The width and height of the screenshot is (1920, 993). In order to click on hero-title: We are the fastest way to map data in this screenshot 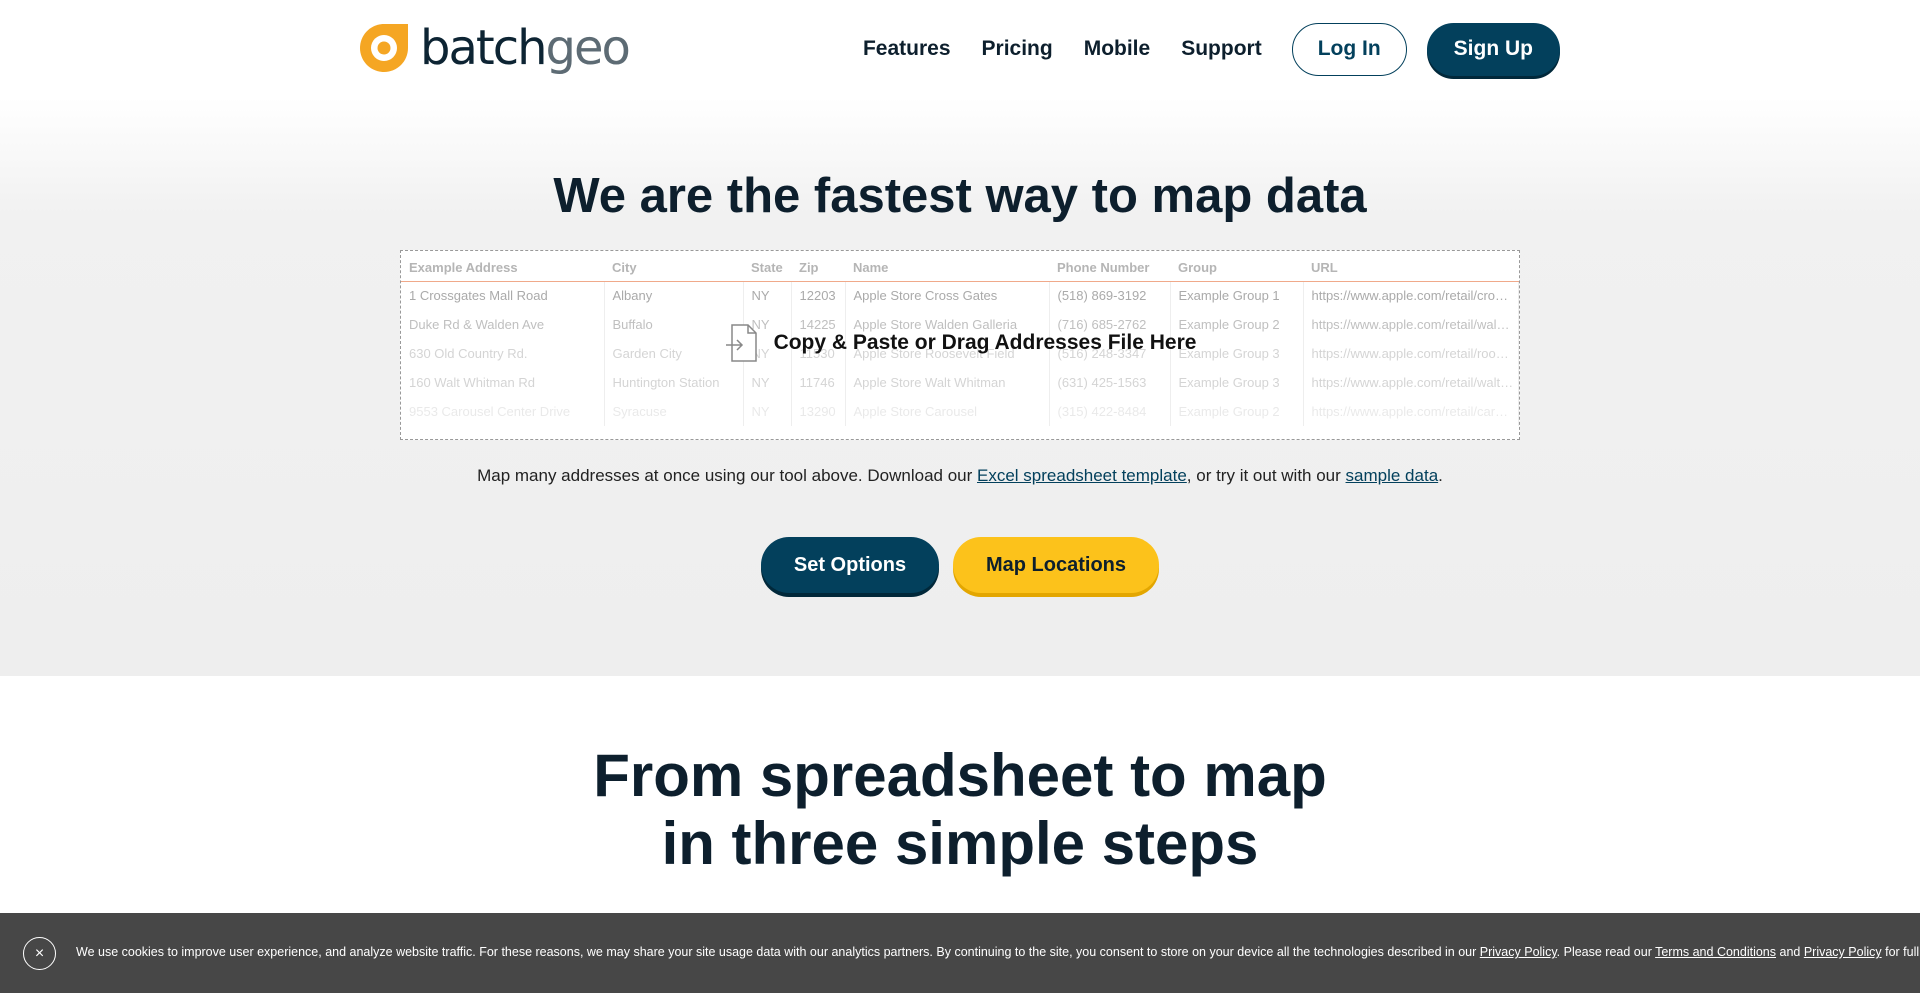, I will do `click(960, 196)`.